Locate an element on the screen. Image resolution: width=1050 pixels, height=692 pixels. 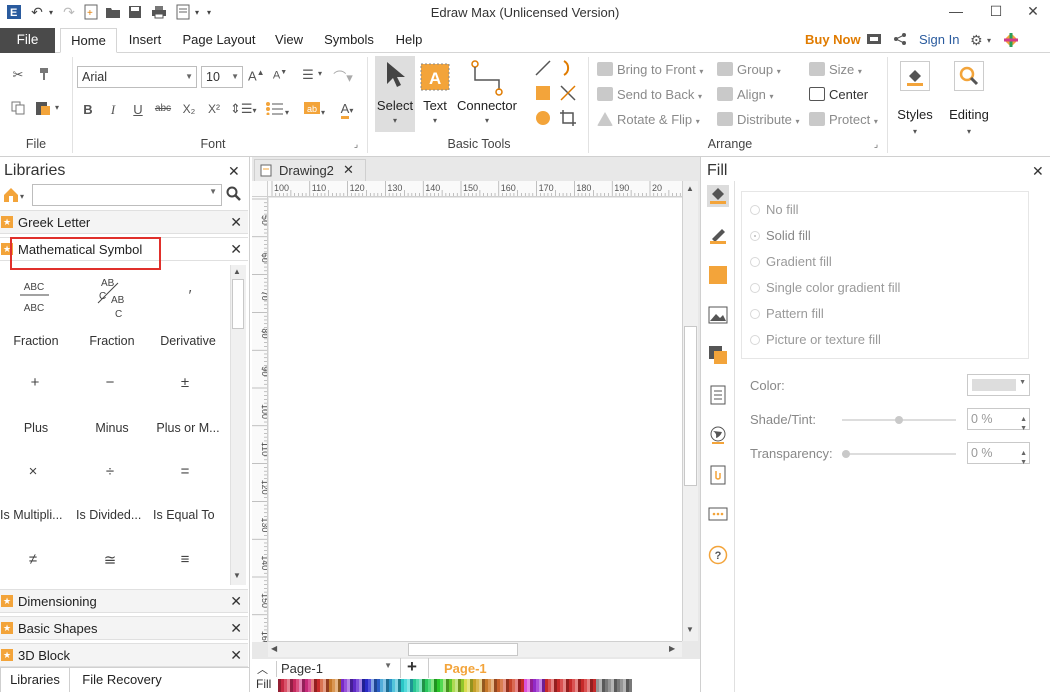
maximize-icon: ☐ is located at coordinates (996, 11).